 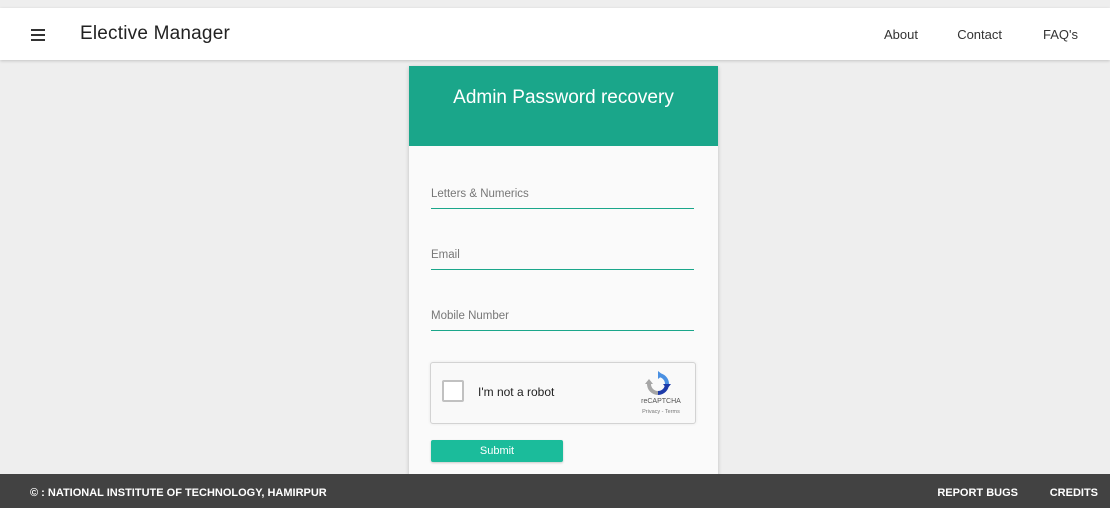 What do you see at coordinates (658, 383) in the screenshot?
I see `recaptcha-logo-icon` at bounding box center [658, 383].